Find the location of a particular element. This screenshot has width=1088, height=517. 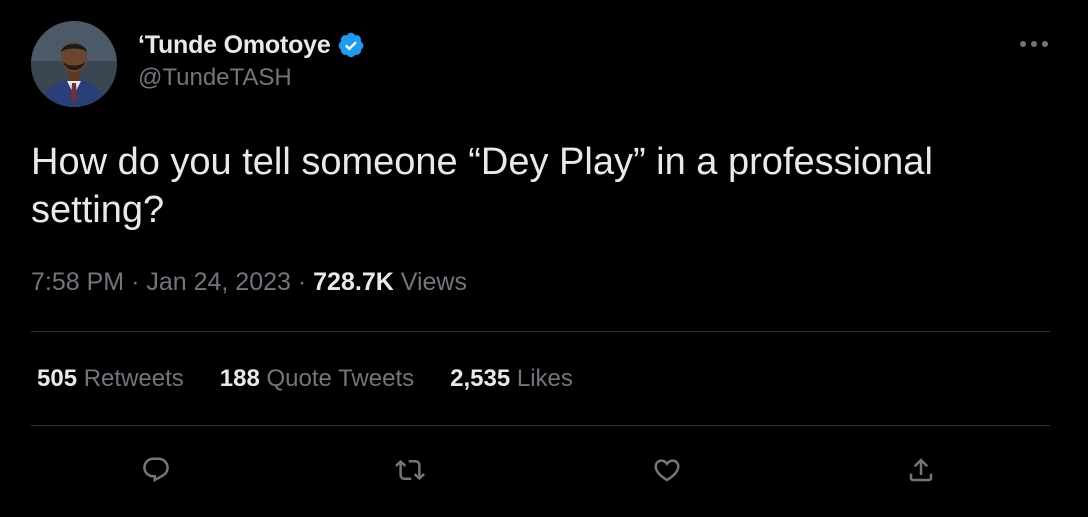

views-label: Views is located at coordinates (433, 282).